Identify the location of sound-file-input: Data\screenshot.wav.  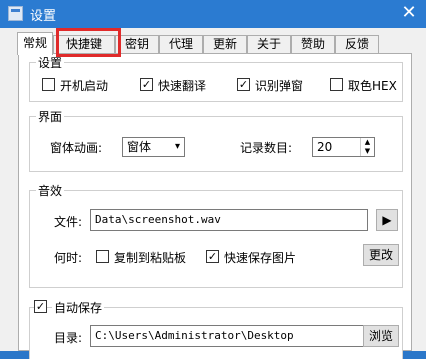
(229, 220).